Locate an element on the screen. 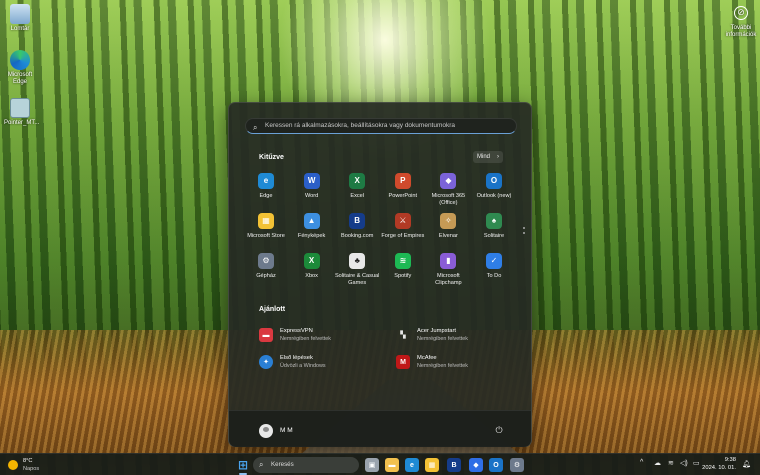 The width and height of the screenshot is (760, 475). task-view-icon: ▣ is located at coordinates (372, 465).